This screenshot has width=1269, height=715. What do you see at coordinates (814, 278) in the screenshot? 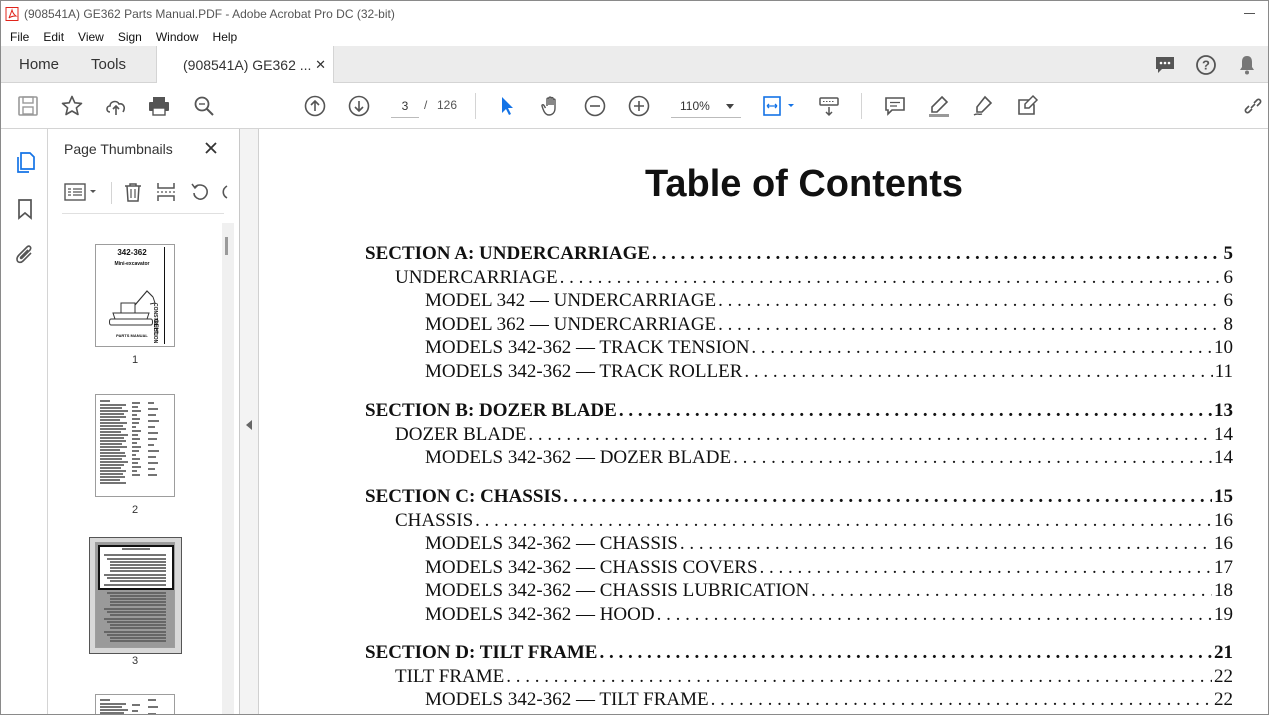
I see `toc-entry: UNDERCARRIAGE 6` at bounding box center [814, 278].